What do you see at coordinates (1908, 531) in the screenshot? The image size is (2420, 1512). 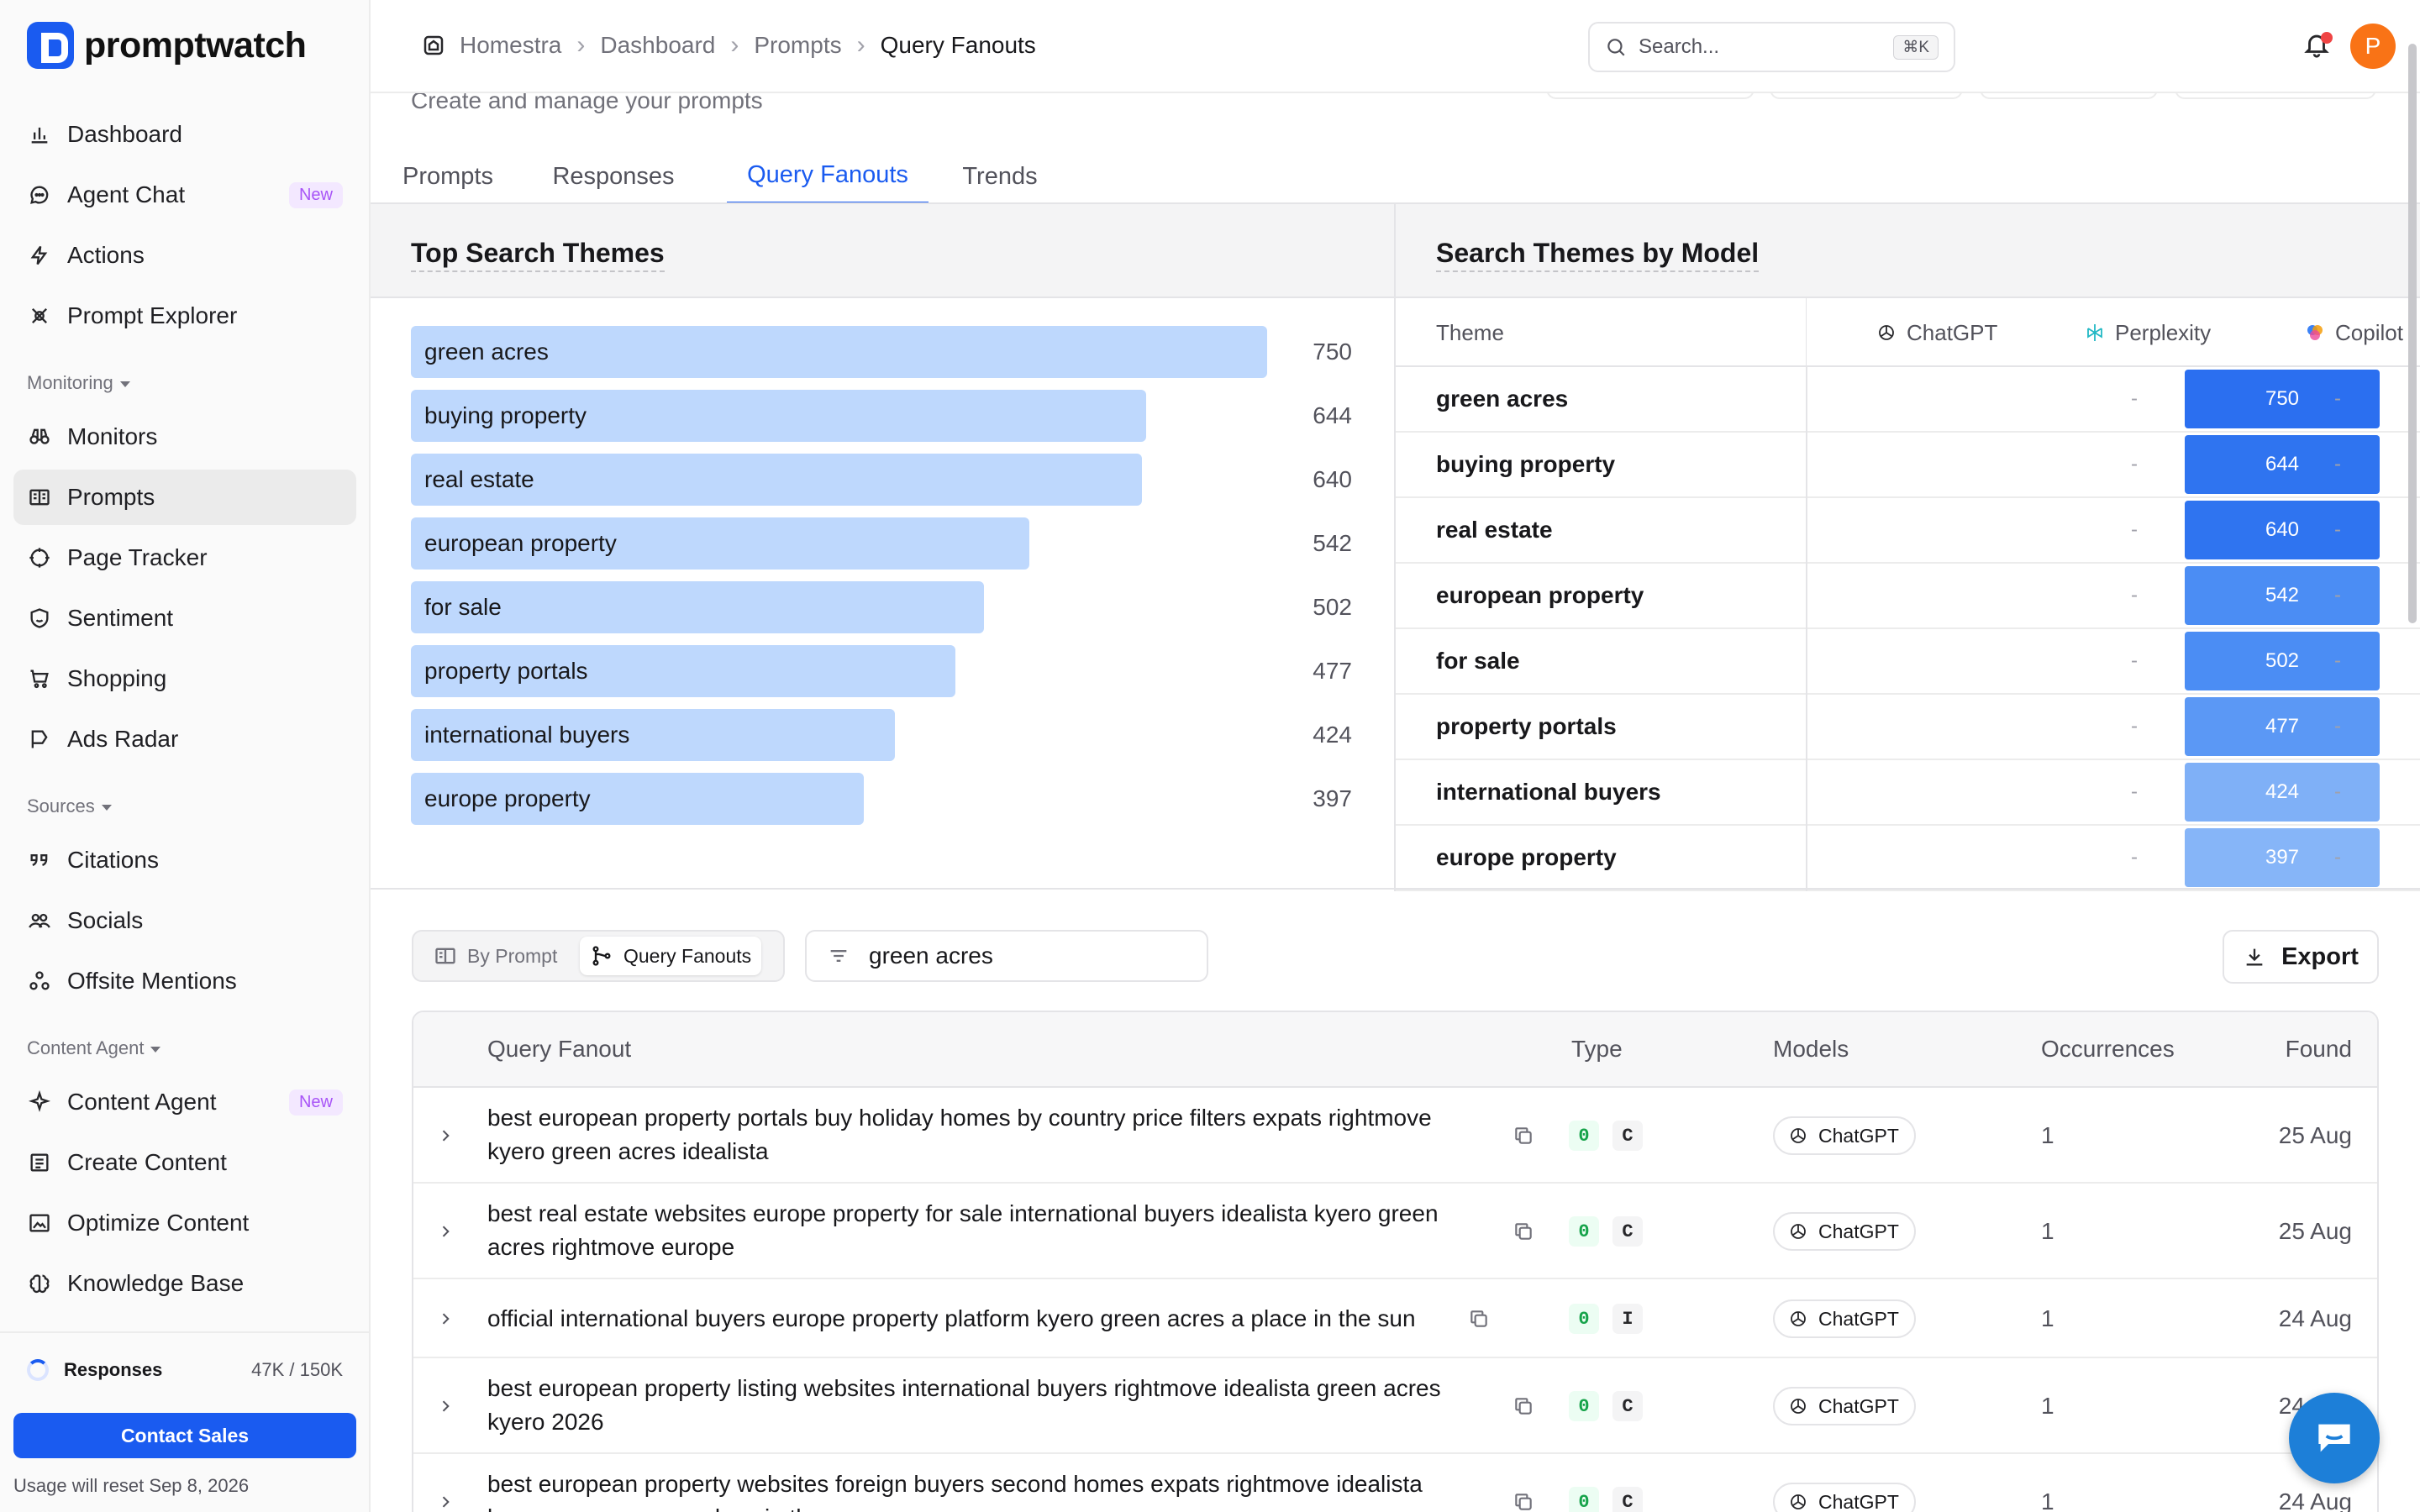 I see `model-table-row: real estate 640- -` at bounding box center [1908, 531].